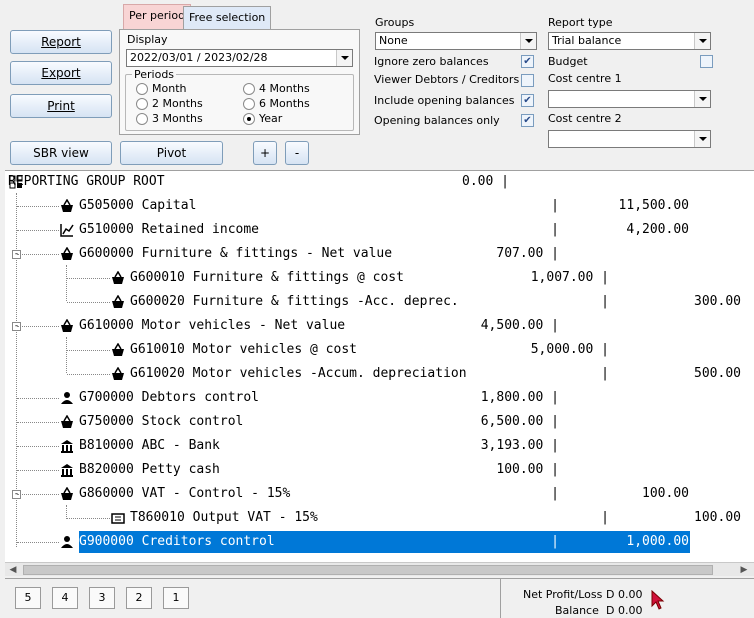 The width and height of the screenshot is (754, 618). I want to click on expand-all-button: +, so click(265, 153).